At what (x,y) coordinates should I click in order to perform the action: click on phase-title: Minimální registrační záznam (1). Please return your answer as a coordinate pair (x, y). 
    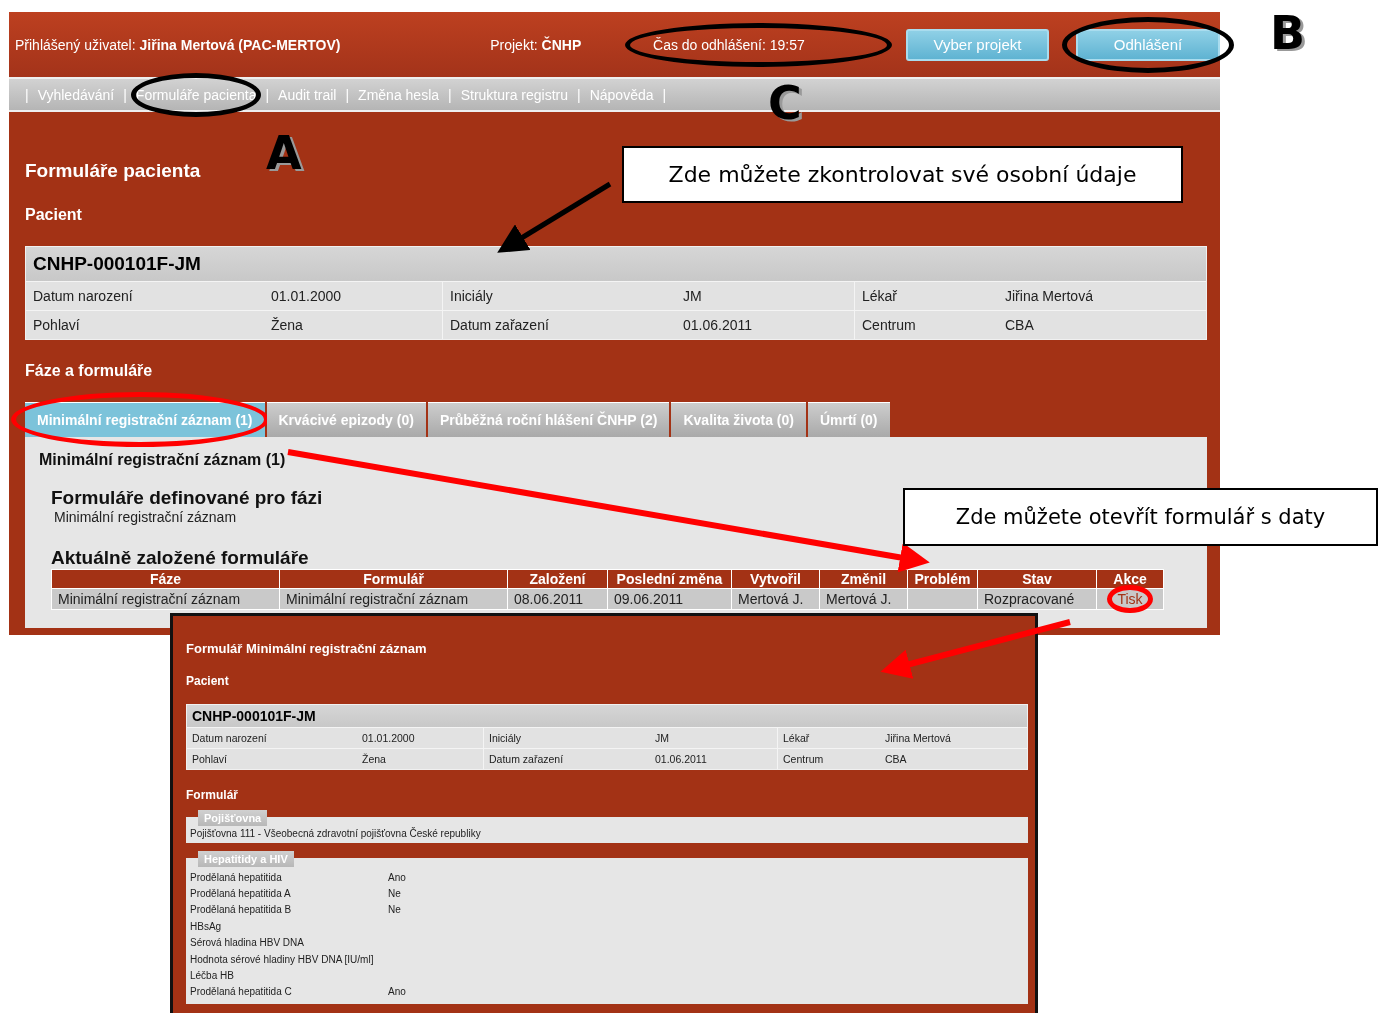
    Looking at the image, I should click on (162, 460).